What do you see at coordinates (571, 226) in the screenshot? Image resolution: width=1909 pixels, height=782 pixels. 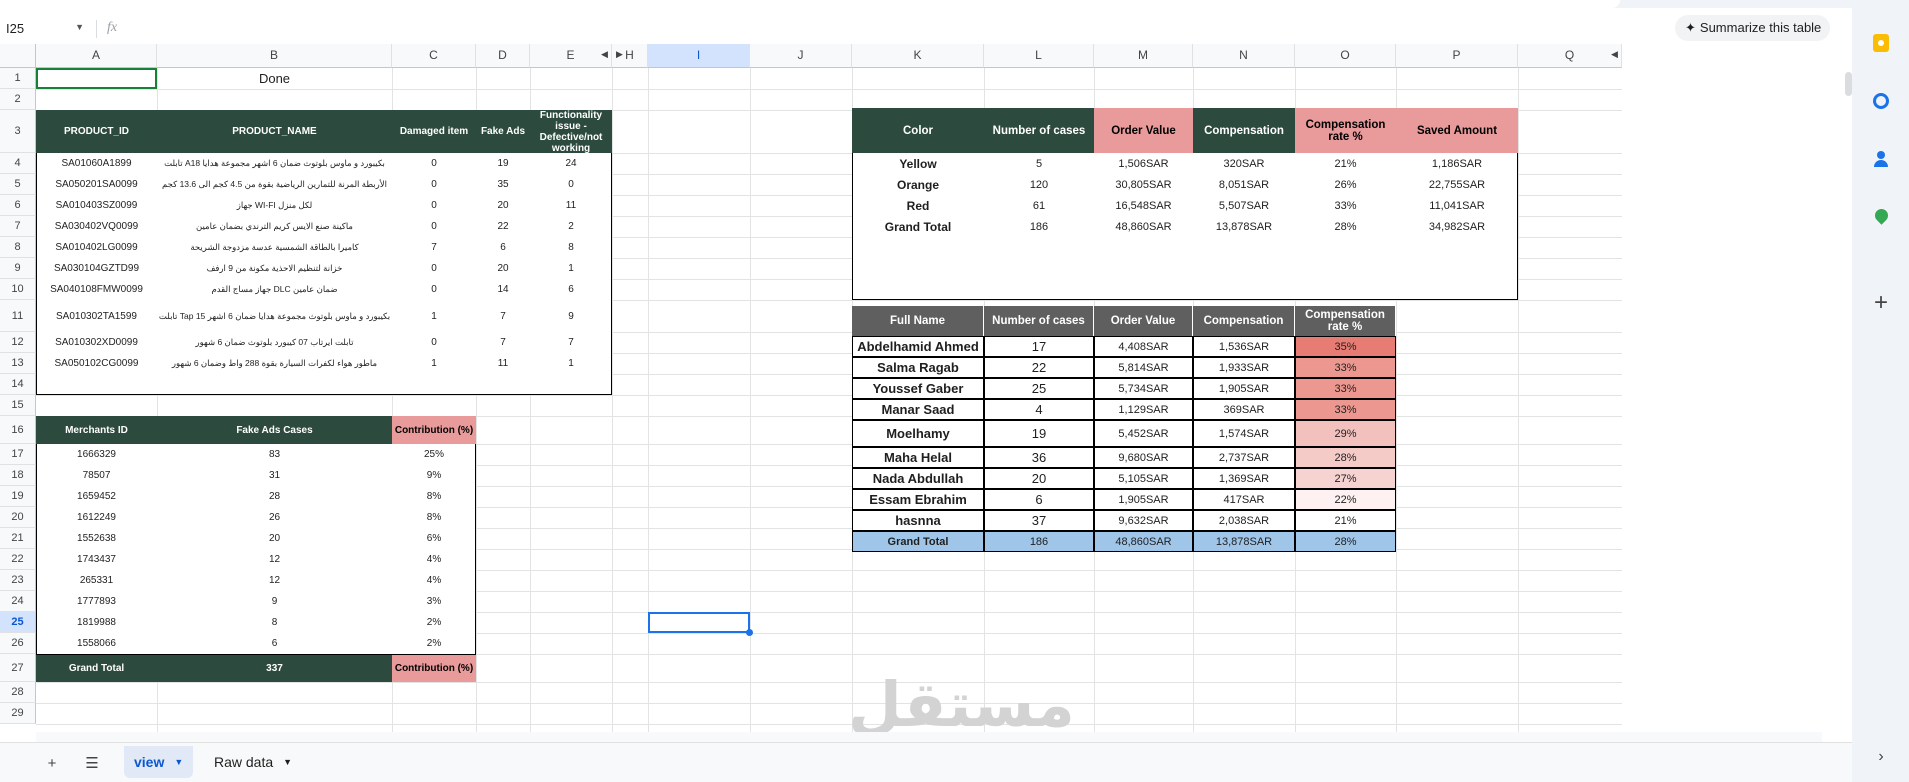 I see `products-cell: 2` at bounding box center [571, 226].